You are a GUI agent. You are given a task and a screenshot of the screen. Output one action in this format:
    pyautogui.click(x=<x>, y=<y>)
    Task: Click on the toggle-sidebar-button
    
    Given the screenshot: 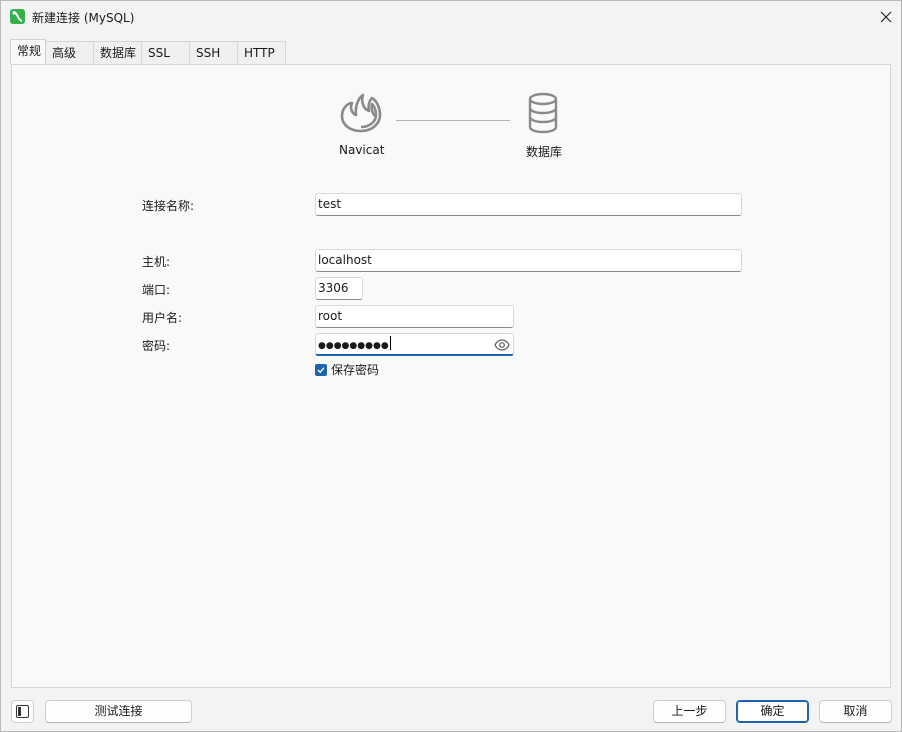 What is the action you would take?
    pyautogui.click(x=22, y=711)
    